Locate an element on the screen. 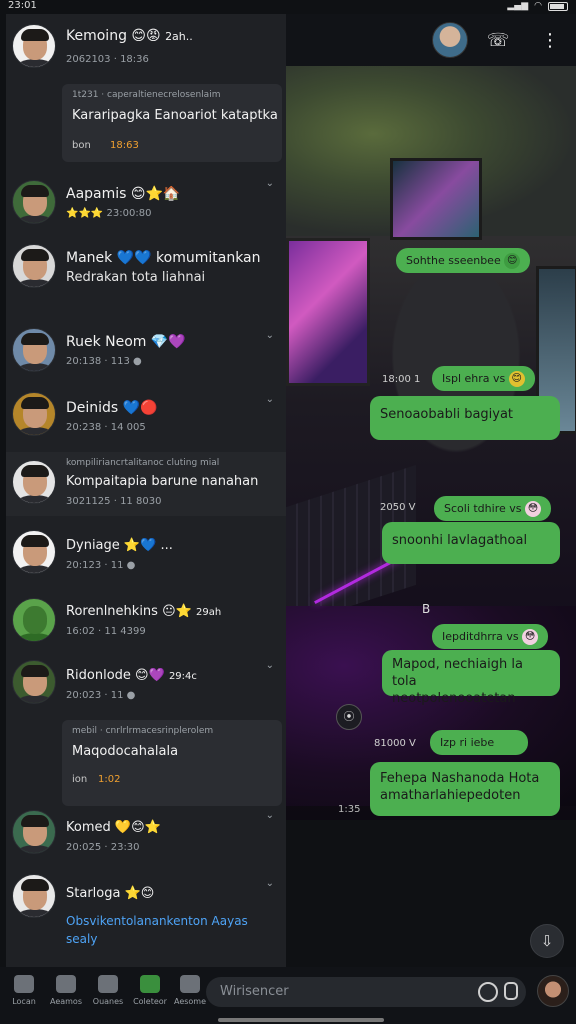  last-seen: 3021125 · 11 8030 is located at coordinates (114, 501).